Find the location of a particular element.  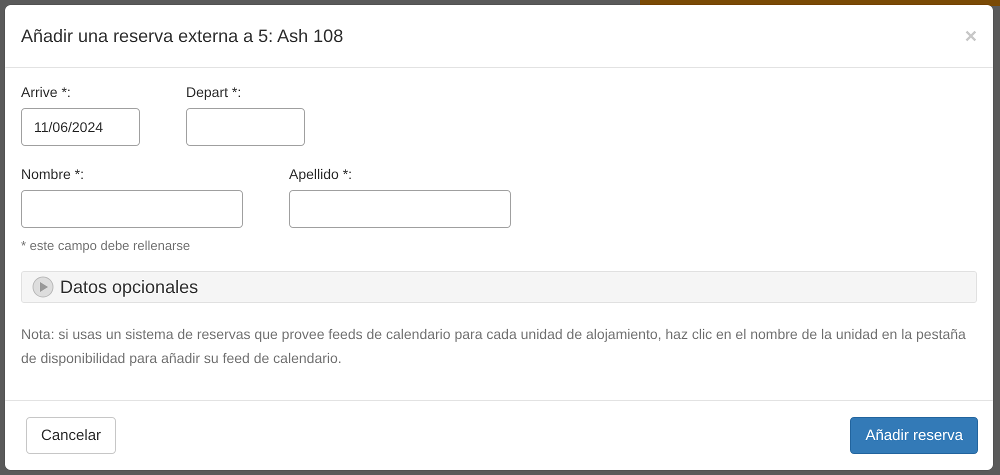

dialog-title: Añadir una reserva externa a 5: Ash 108 is located at coordinates (182, 36).